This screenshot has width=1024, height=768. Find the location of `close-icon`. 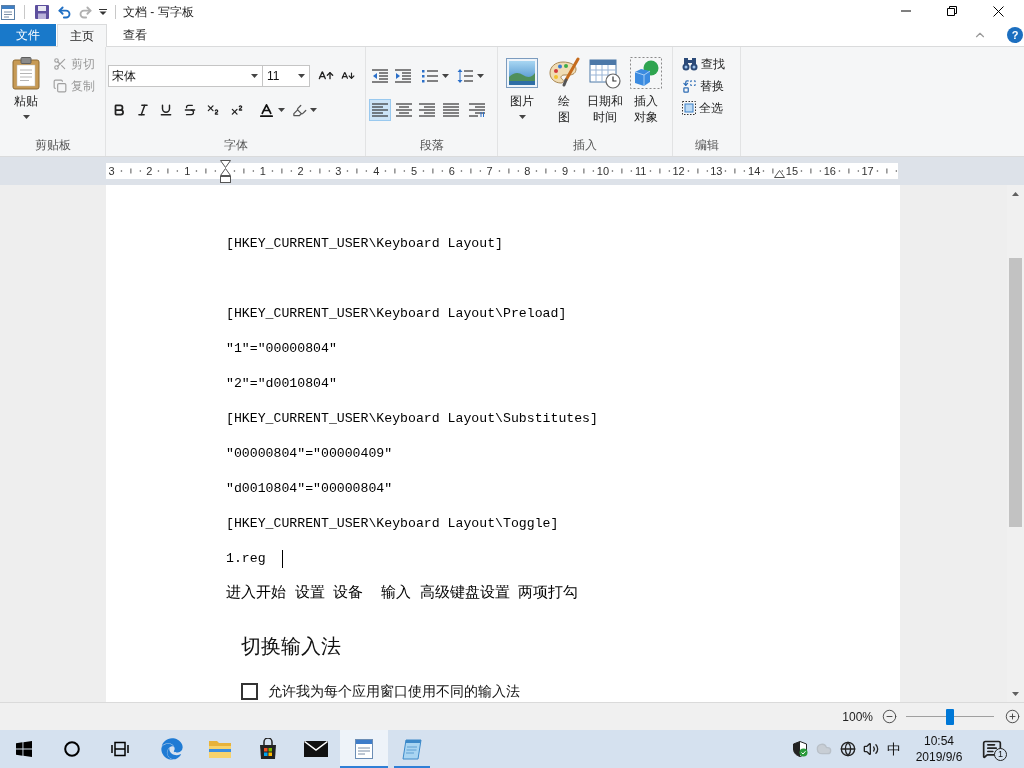

close-icon is located at coordinates (998, 11).